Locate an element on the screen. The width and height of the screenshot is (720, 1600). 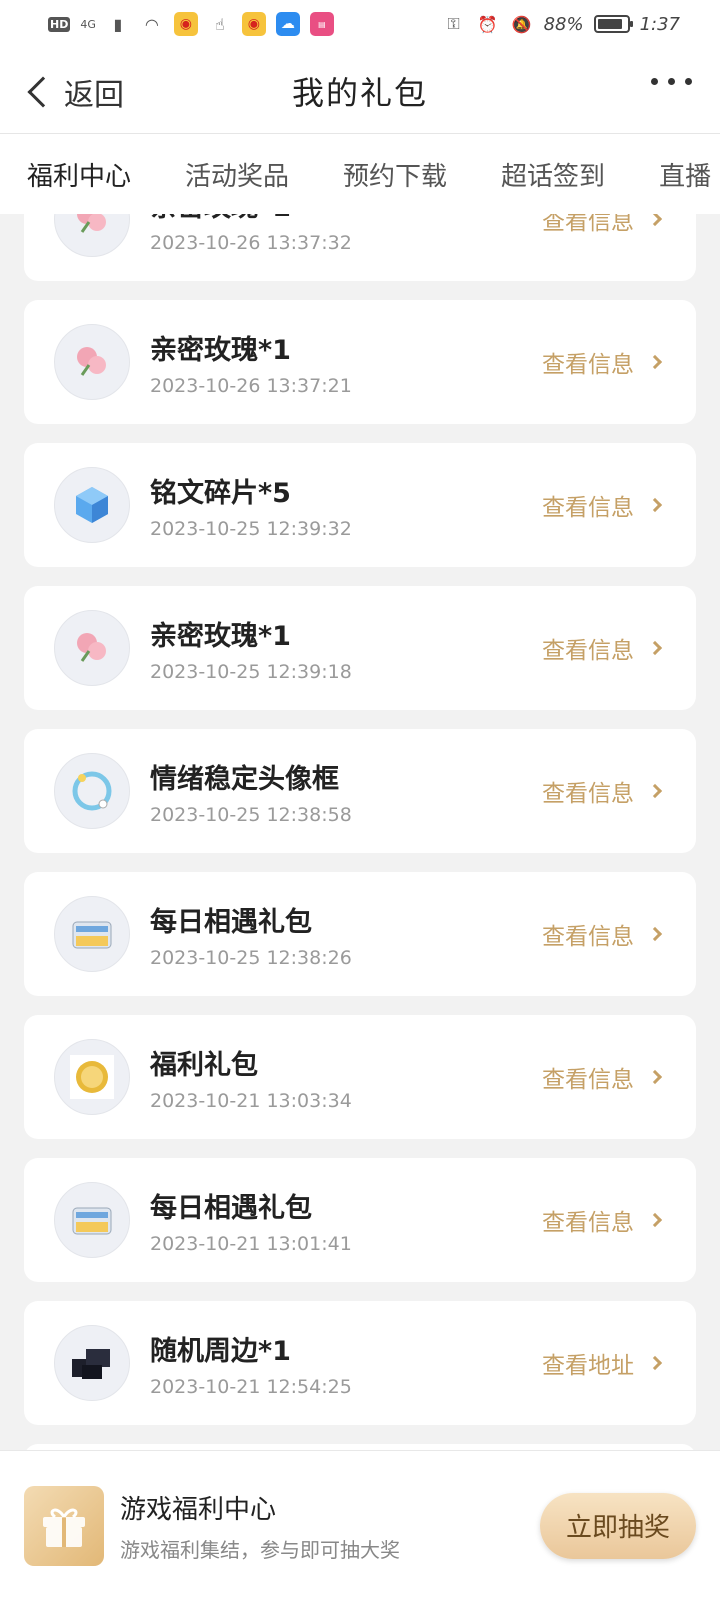
mute-icon: 🔕 is located at coordinates (521, 24).